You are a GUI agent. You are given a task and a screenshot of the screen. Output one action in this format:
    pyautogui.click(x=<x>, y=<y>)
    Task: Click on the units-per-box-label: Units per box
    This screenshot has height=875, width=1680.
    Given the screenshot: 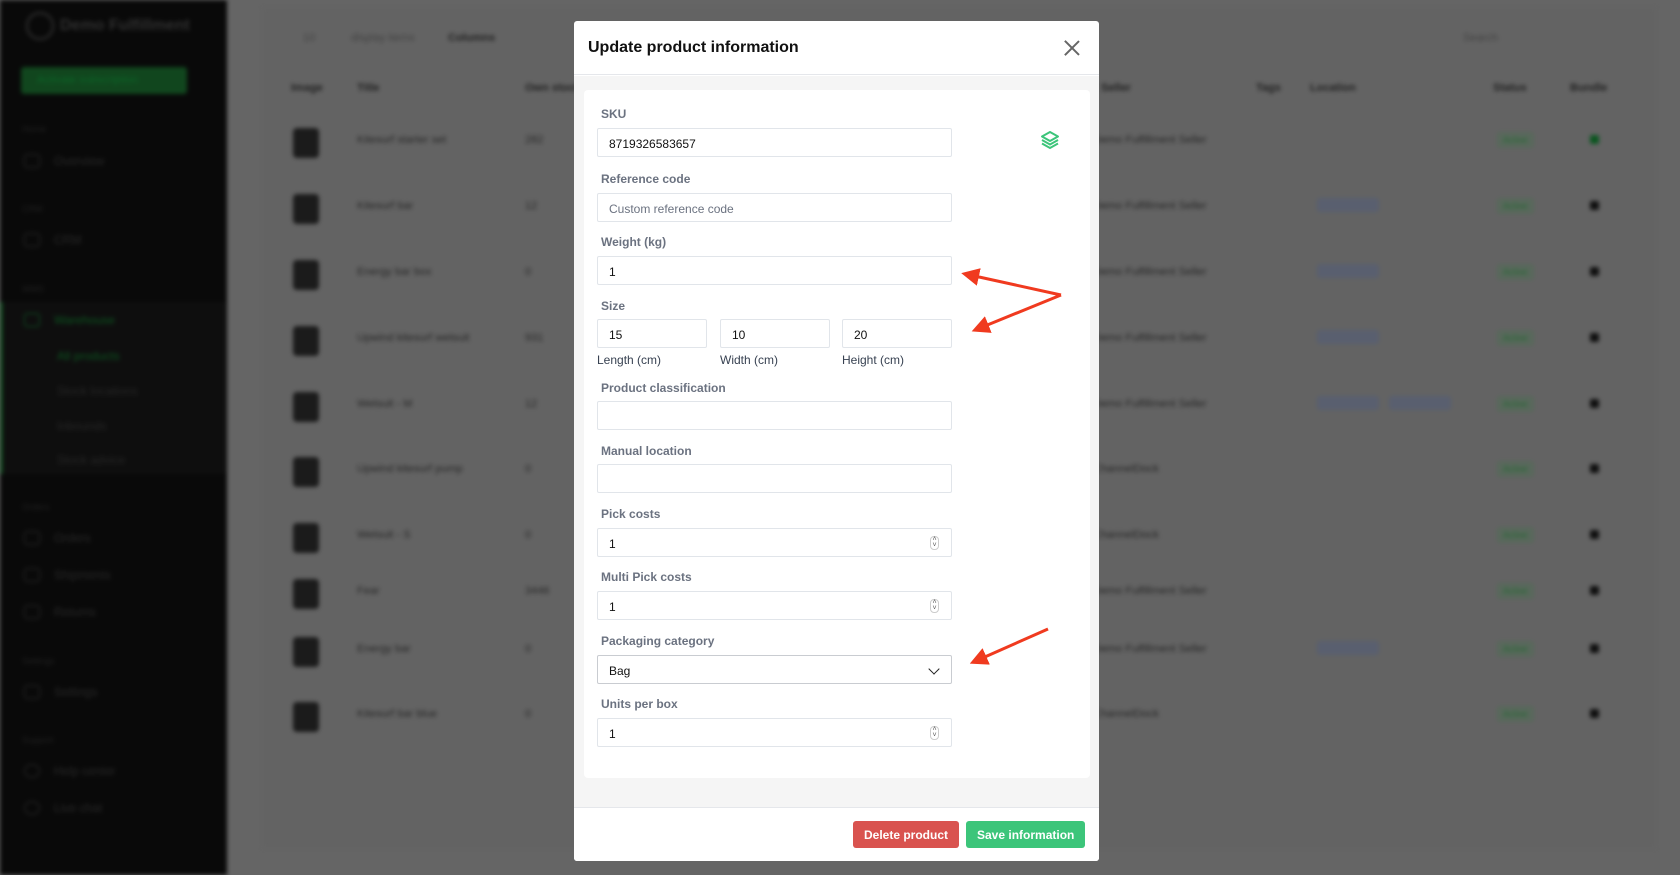 What is the action you would take?
    pyautogui.click(x=639, y=704)
    